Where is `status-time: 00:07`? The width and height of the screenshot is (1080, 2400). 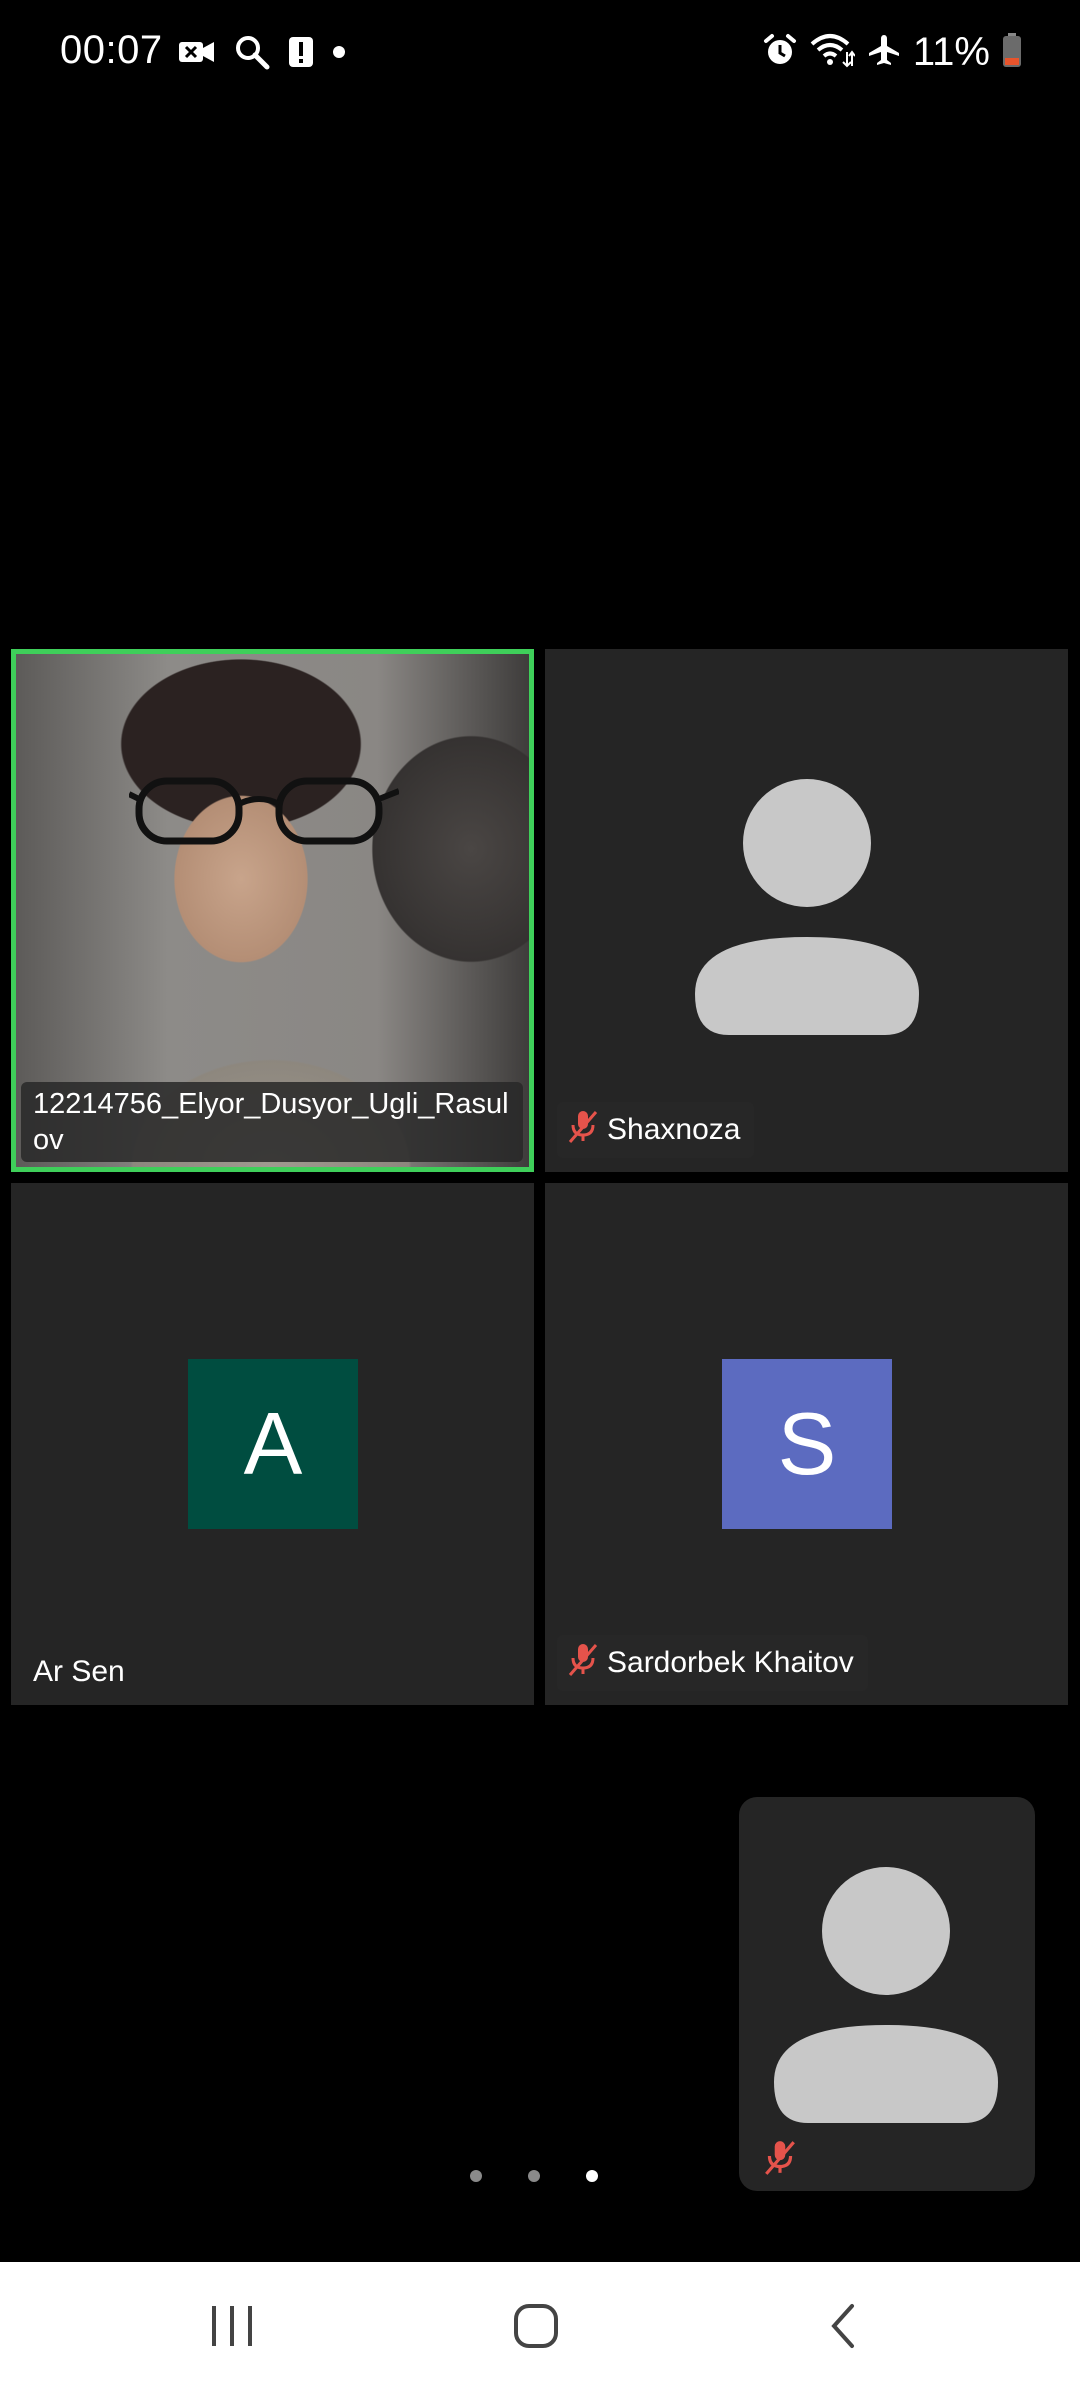 status-time: 00:07 is located at coordinates (111, 50).